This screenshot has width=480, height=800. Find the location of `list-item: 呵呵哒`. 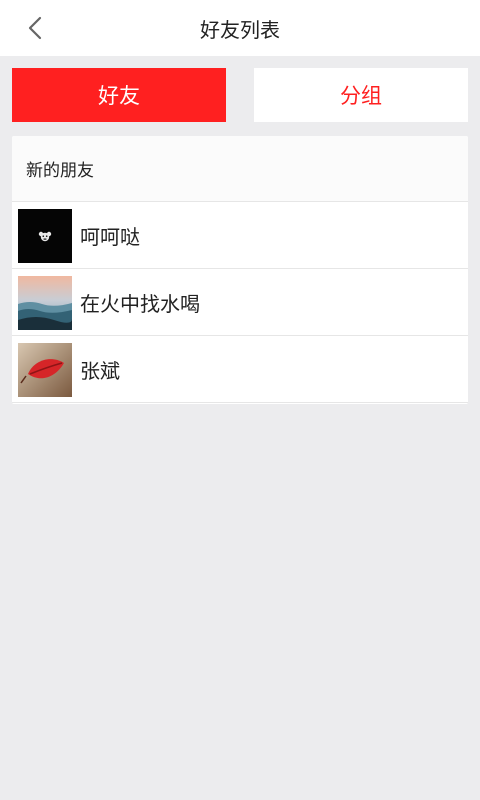

list-item: 呵呵哒 is located at coordinates (240, 236).